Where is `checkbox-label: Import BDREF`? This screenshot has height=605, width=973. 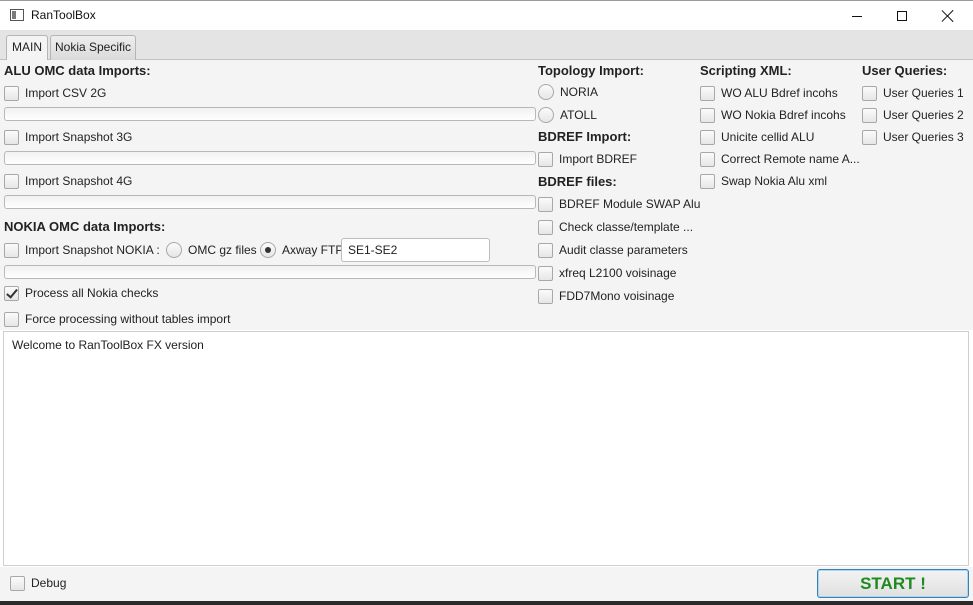 checkbox-label: Import BDREF is located at coordinates (598, 159).